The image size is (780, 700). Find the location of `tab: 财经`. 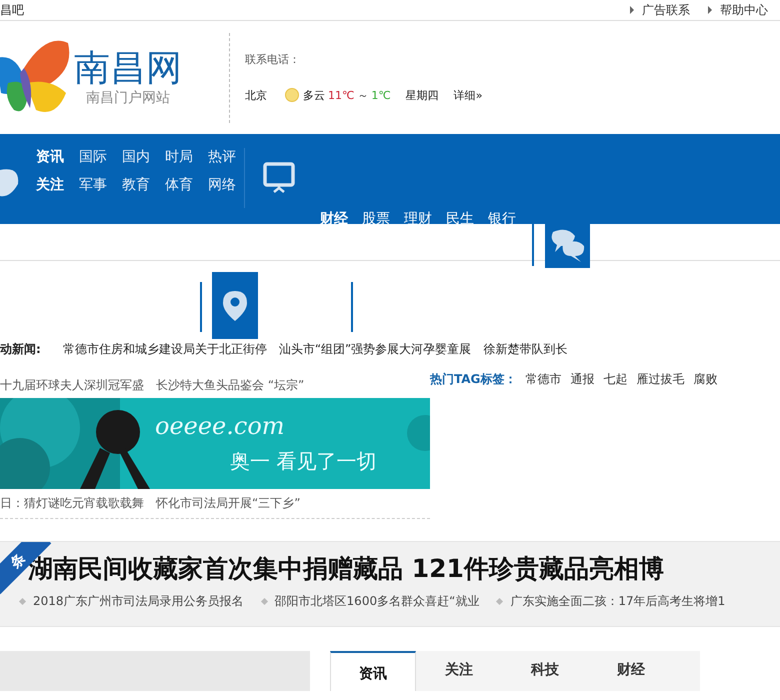

tab: 财经 is located at coordinates (631, 671).